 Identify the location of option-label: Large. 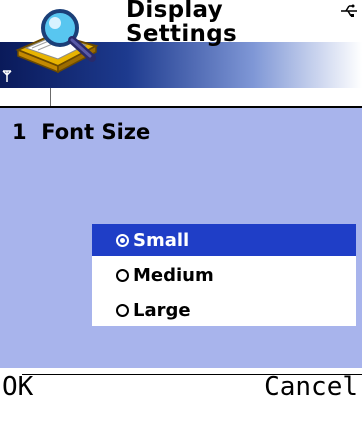
(162, 310).